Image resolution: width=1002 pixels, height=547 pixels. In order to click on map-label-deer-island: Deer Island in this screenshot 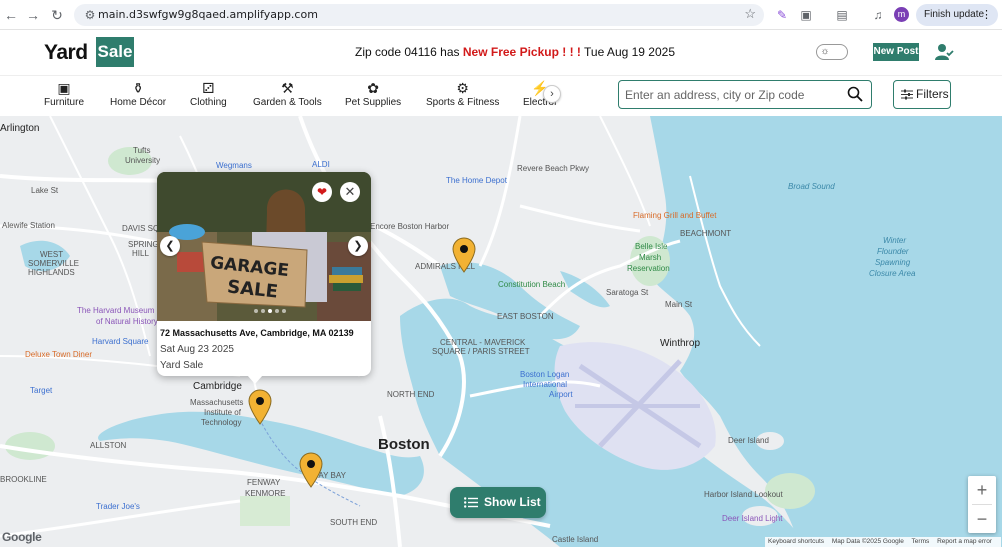, I will do `click(748, 440)`.